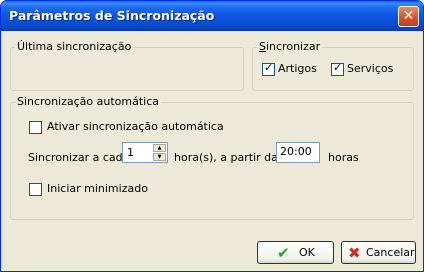 The width and height of the screenshot is (424, 272). What do you see at coordinates (79, 157) in the screenshot?
I see `interval-label: Sincronizar a cada` at bounding box center [79, 157].